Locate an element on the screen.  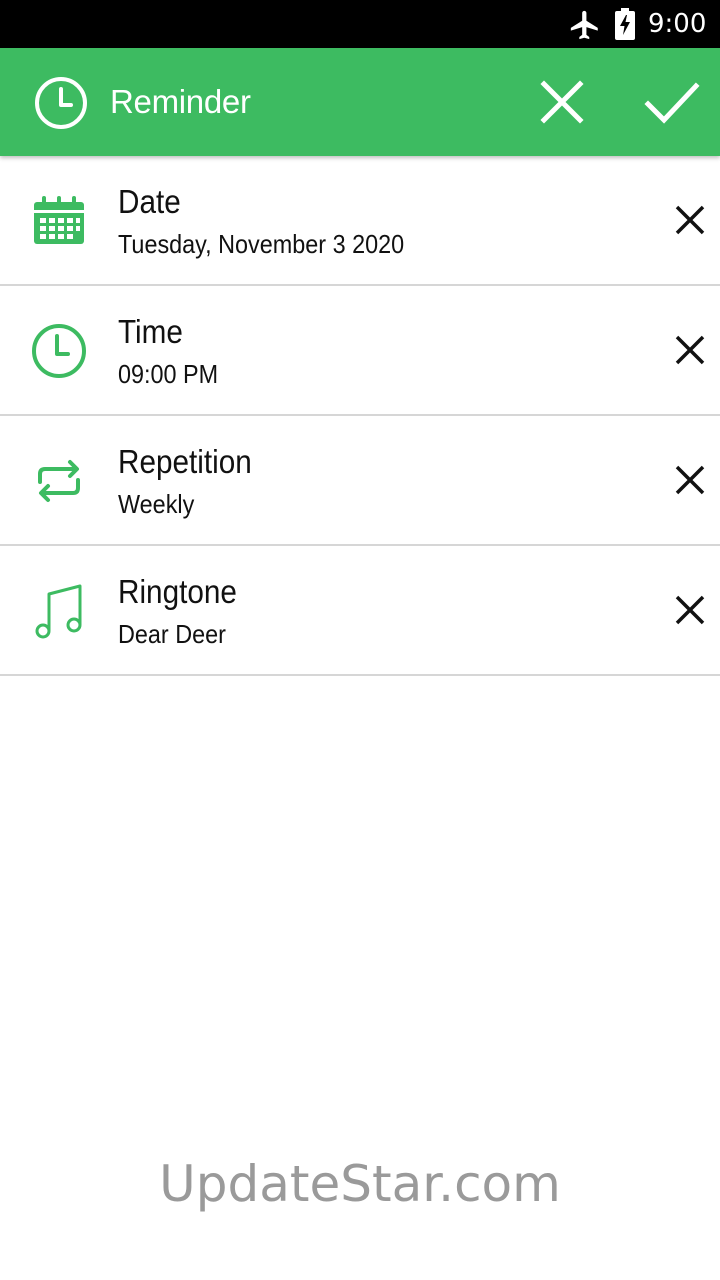
clear-repetition-icon is located at coordinates (690, 480).